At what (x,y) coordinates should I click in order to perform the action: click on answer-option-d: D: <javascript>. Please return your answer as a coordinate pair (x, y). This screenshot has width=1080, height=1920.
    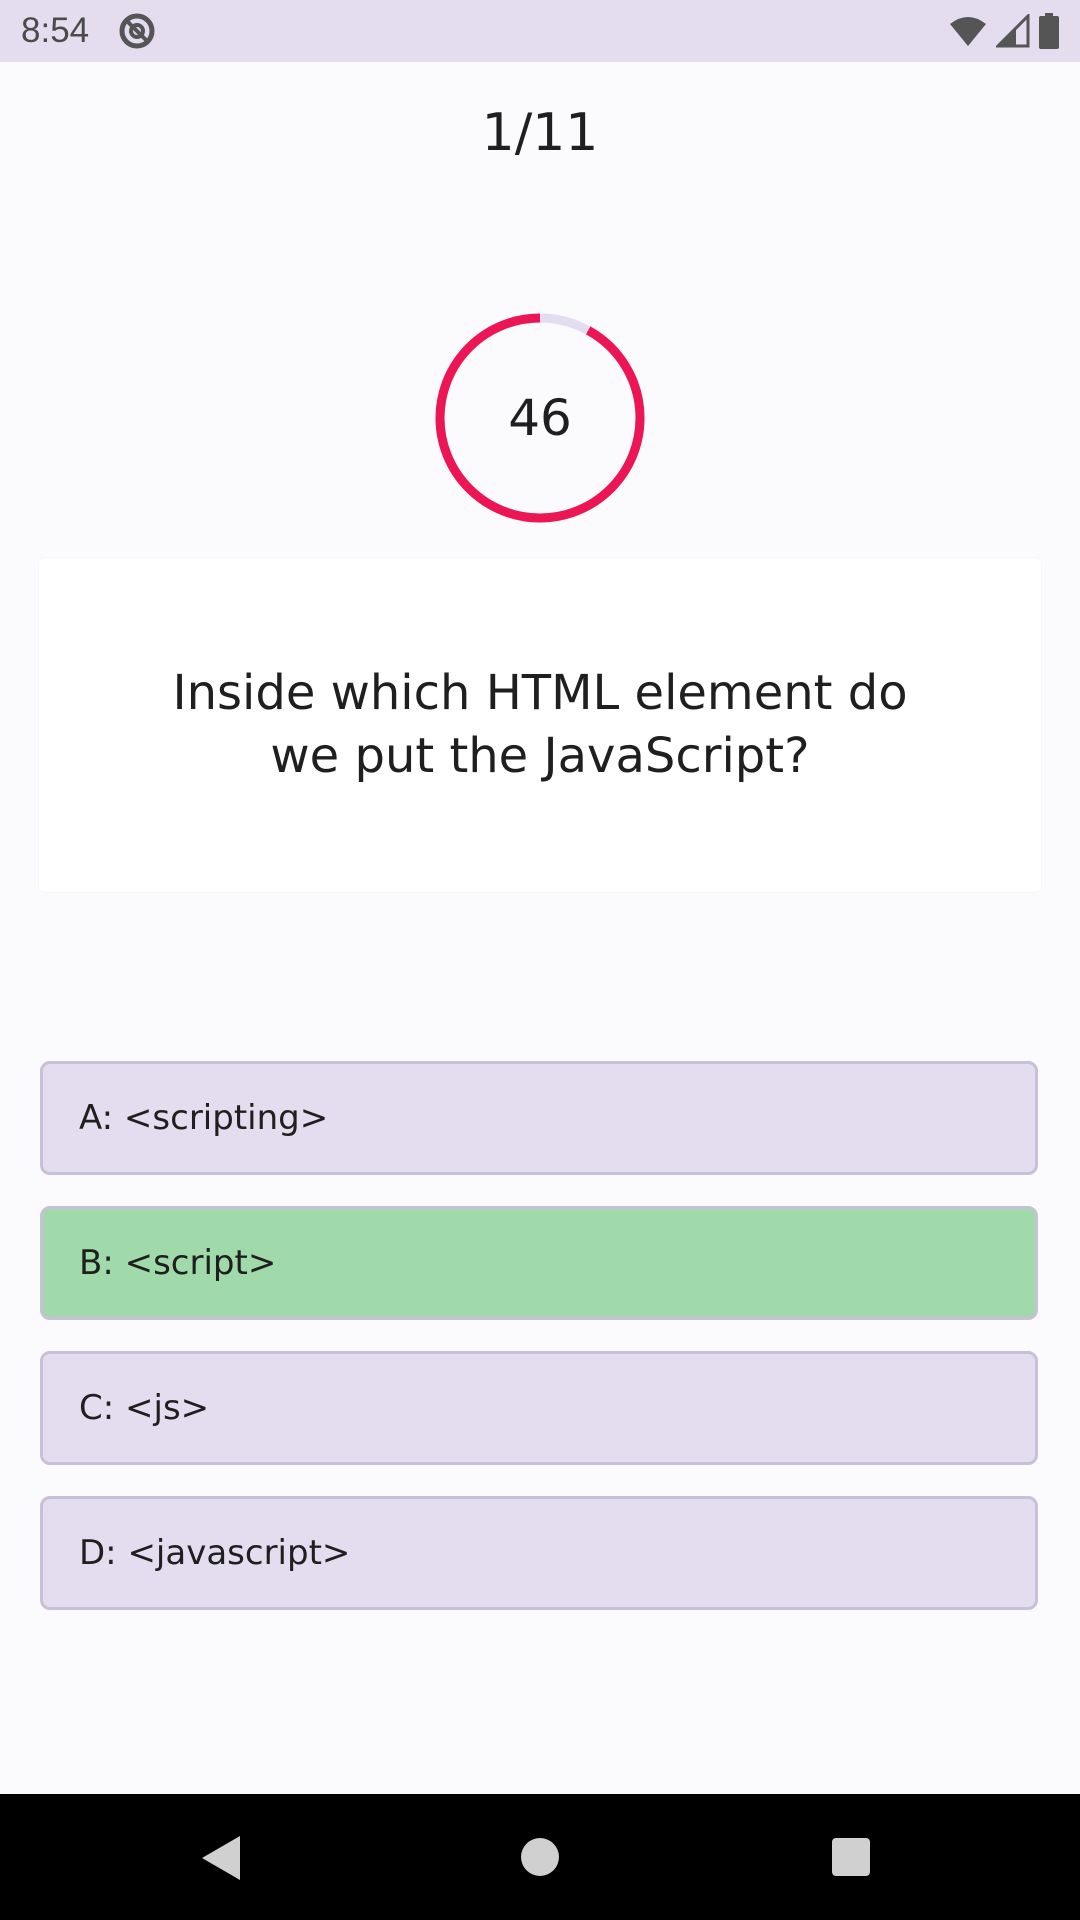
    Looking at the image, I should click on (539, 1553).